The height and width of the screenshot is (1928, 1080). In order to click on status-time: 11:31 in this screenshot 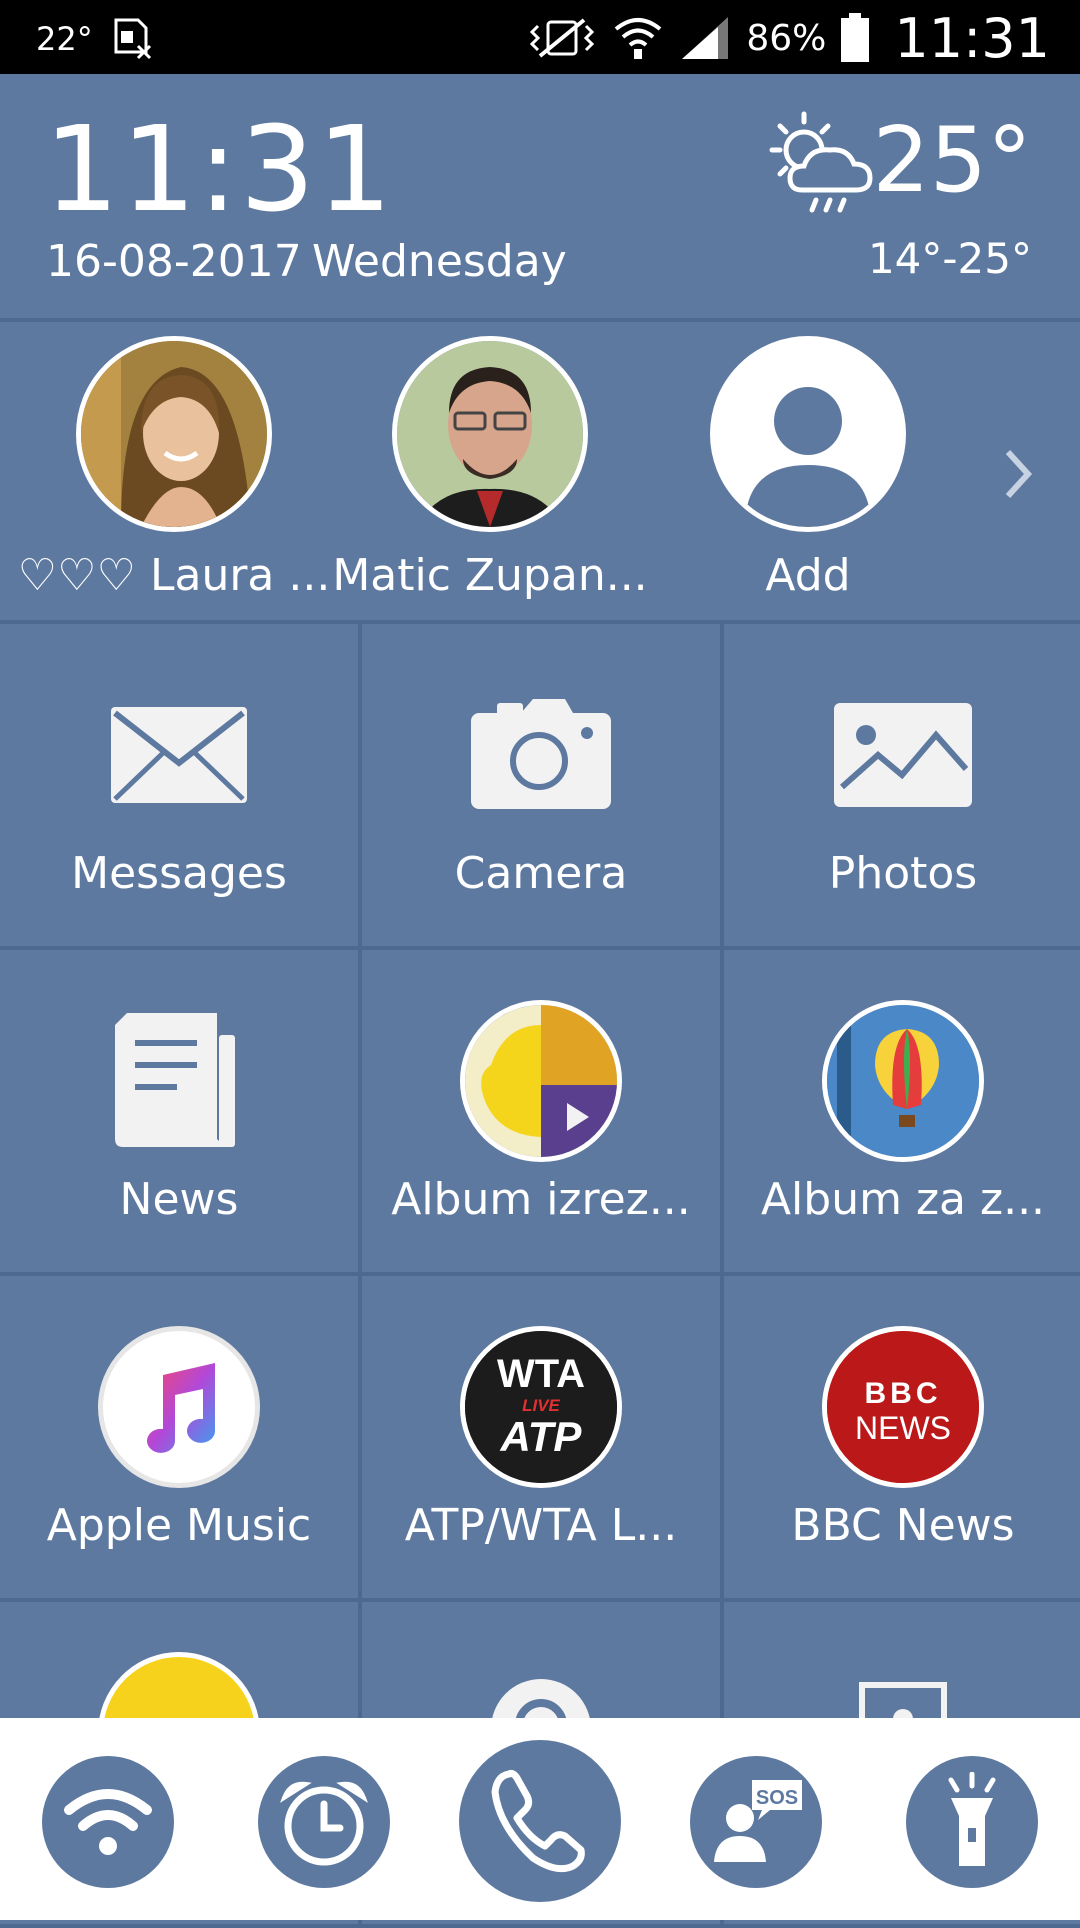, I will do `click(972, 38)`.